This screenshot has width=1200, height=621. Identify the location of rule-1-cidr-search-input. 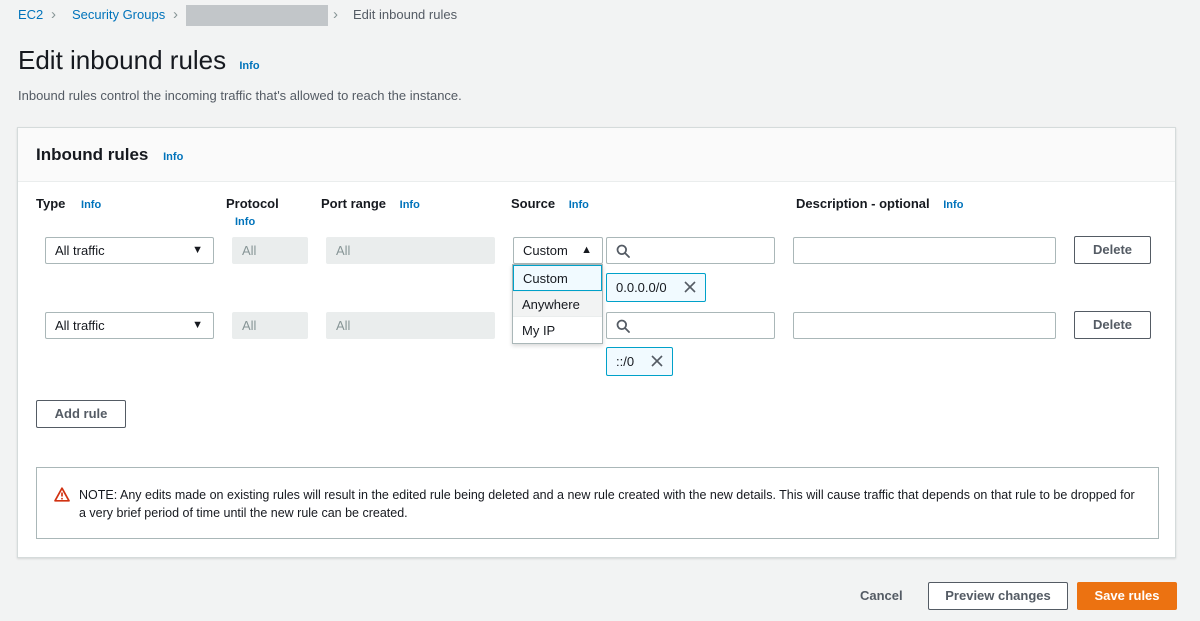
(690, 250).